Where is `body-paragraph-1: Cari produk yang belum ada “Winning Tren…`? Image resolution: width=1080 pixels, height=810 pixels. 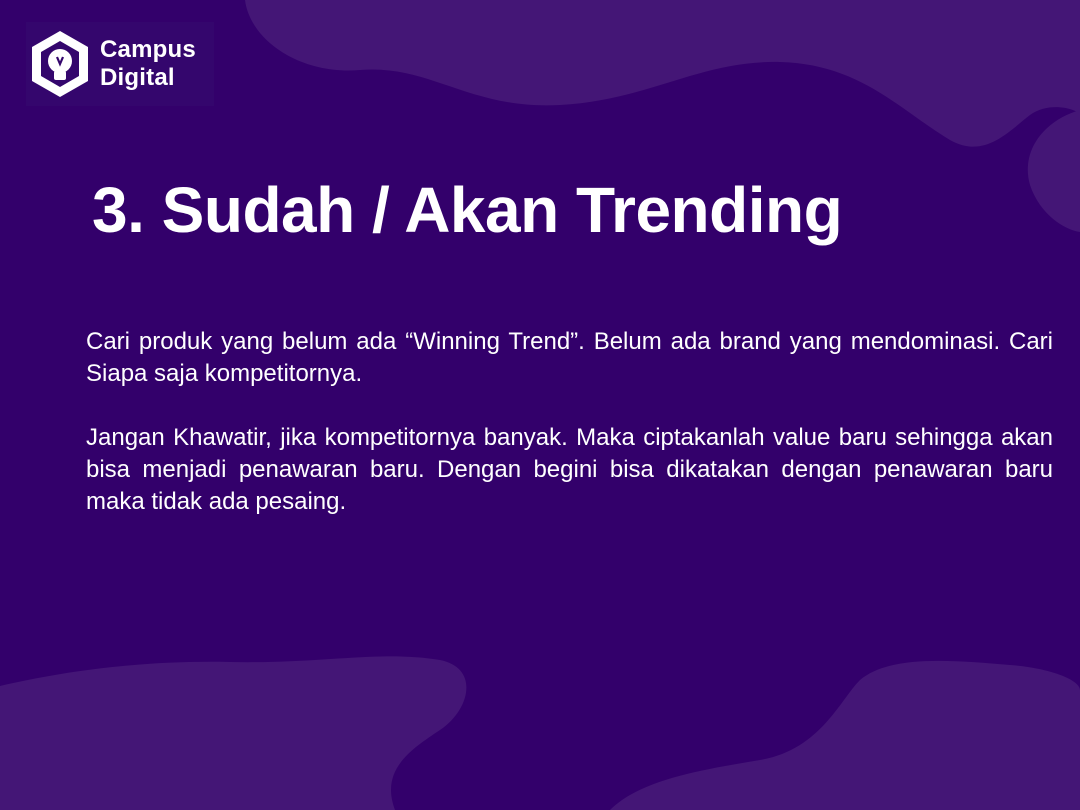
body-paragraph-1: Cari produk yang belum ada “Winning Tren… is located at coordinates (569, 357).